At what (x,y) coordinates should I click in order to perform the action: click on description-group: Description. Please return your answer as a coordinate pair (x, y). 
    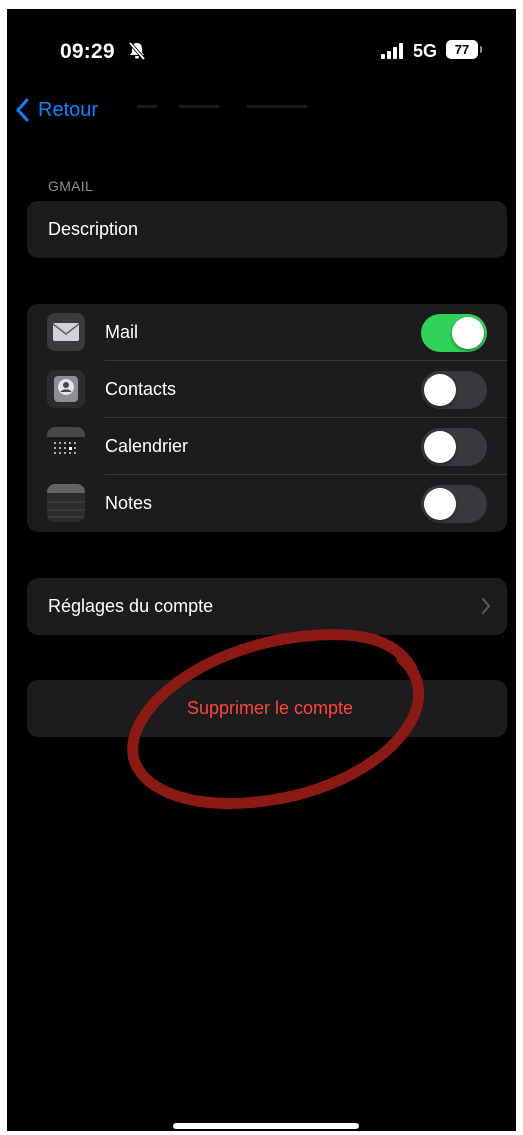
    Looking at the image, I should click on (267, 229).